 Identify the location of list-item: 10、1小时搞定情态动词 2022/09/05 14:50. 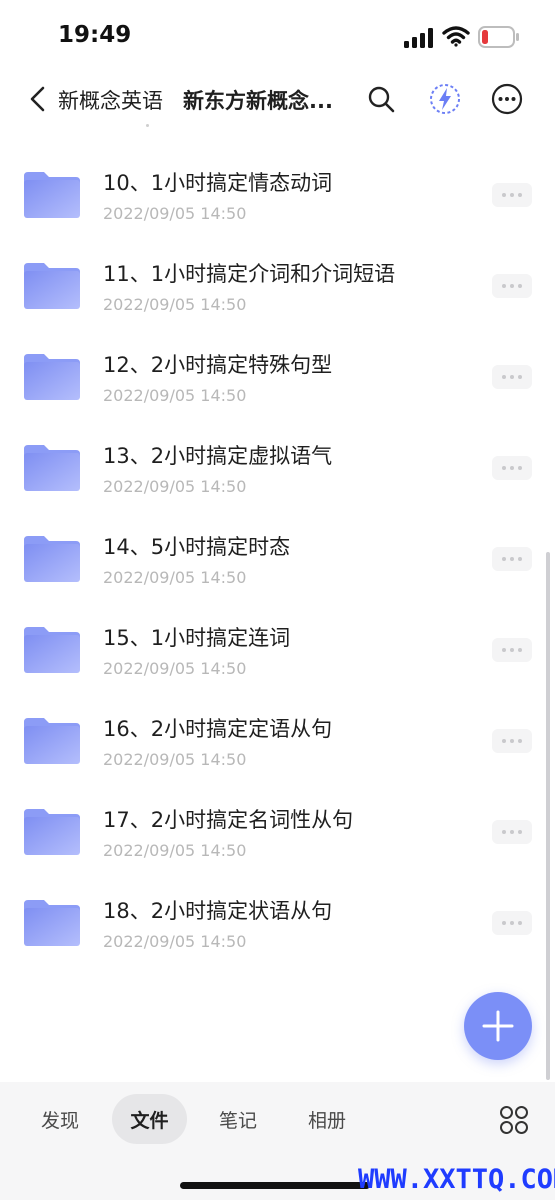
(277, 195).